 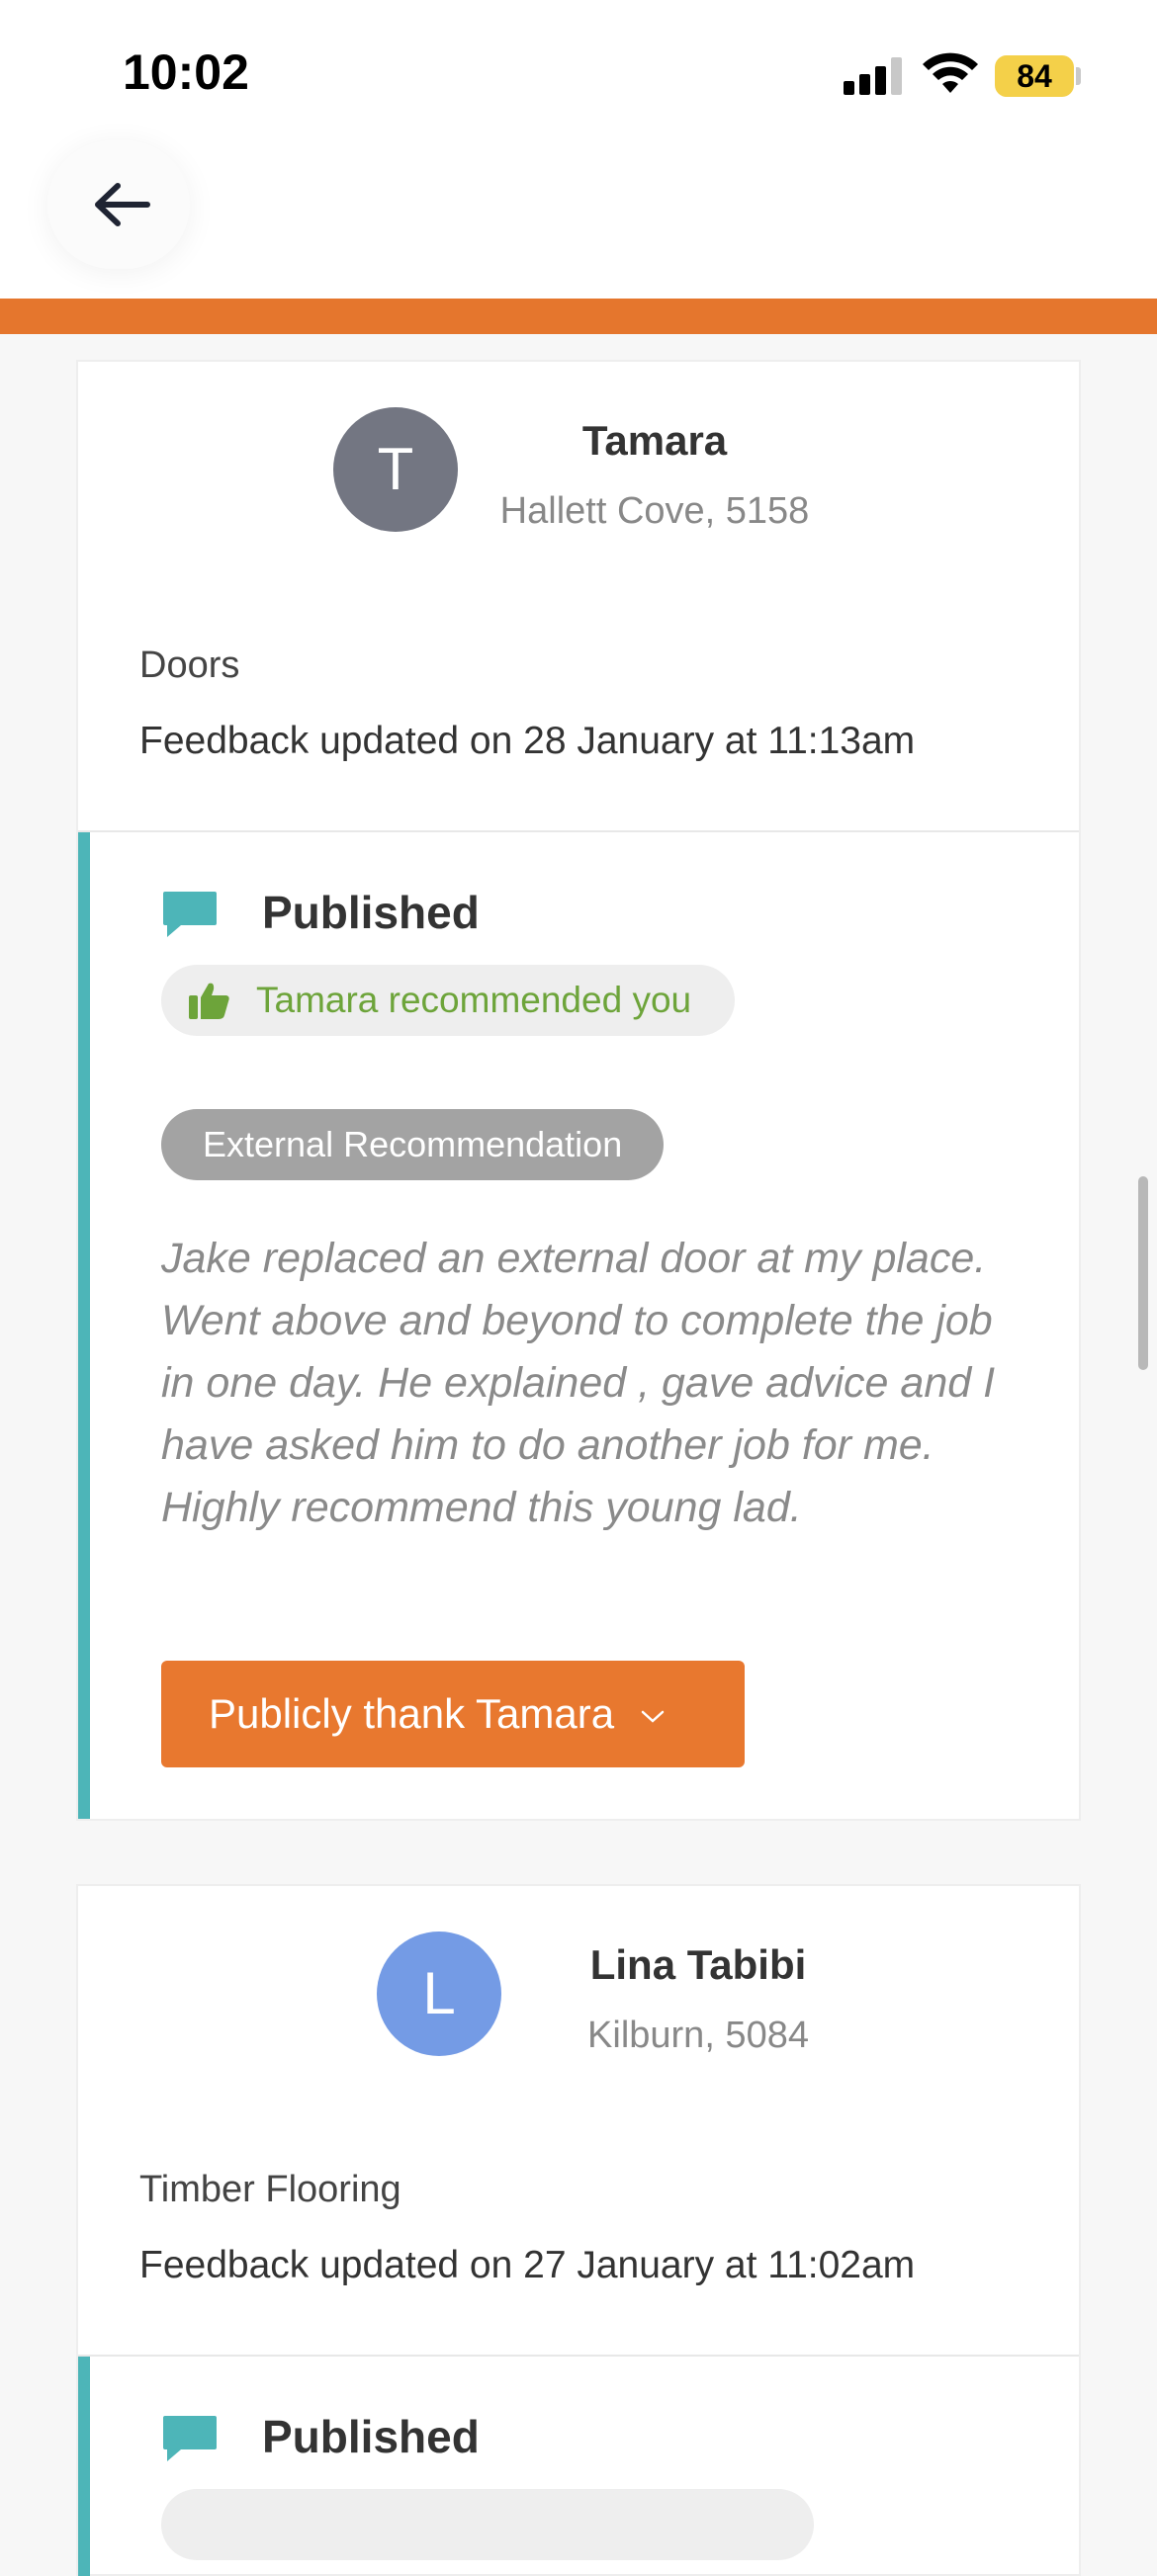 I want to click on back-button, so click(x=119, y=204).